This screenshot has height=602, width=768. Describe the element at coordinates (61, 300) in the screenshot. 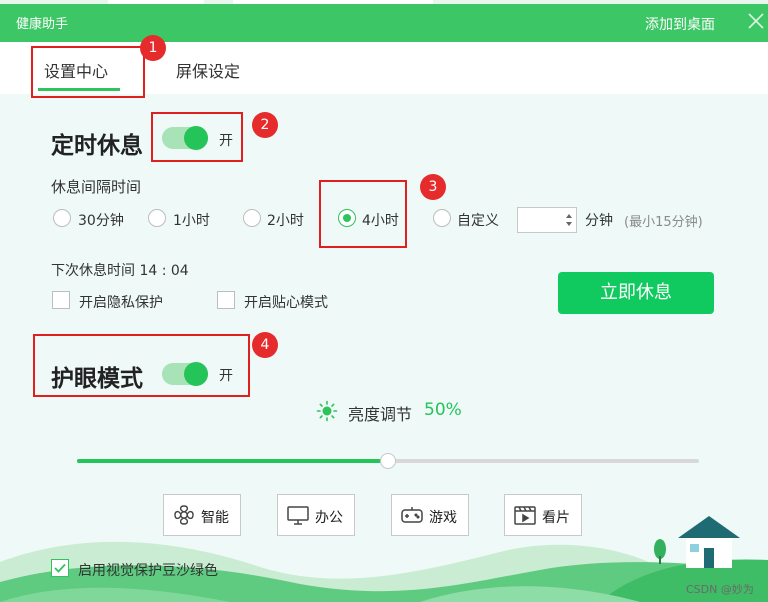

I see `privacy-checkbox` at that location.